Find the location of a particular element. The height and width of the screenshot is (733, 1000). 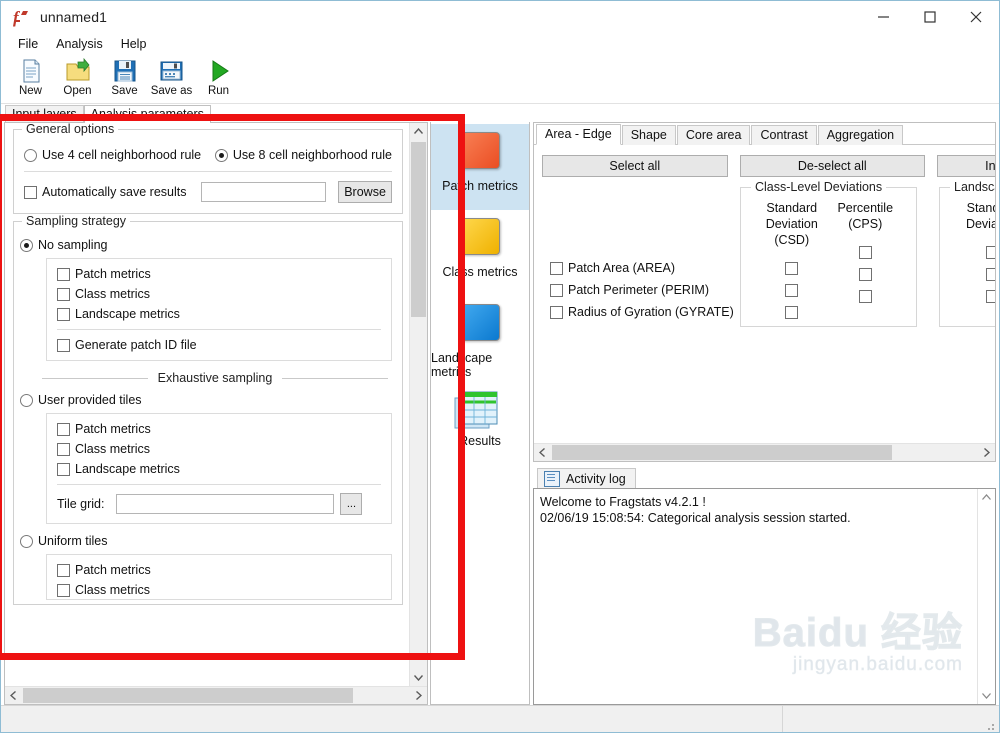

minimize-icon is located at coordinates (884, 17).